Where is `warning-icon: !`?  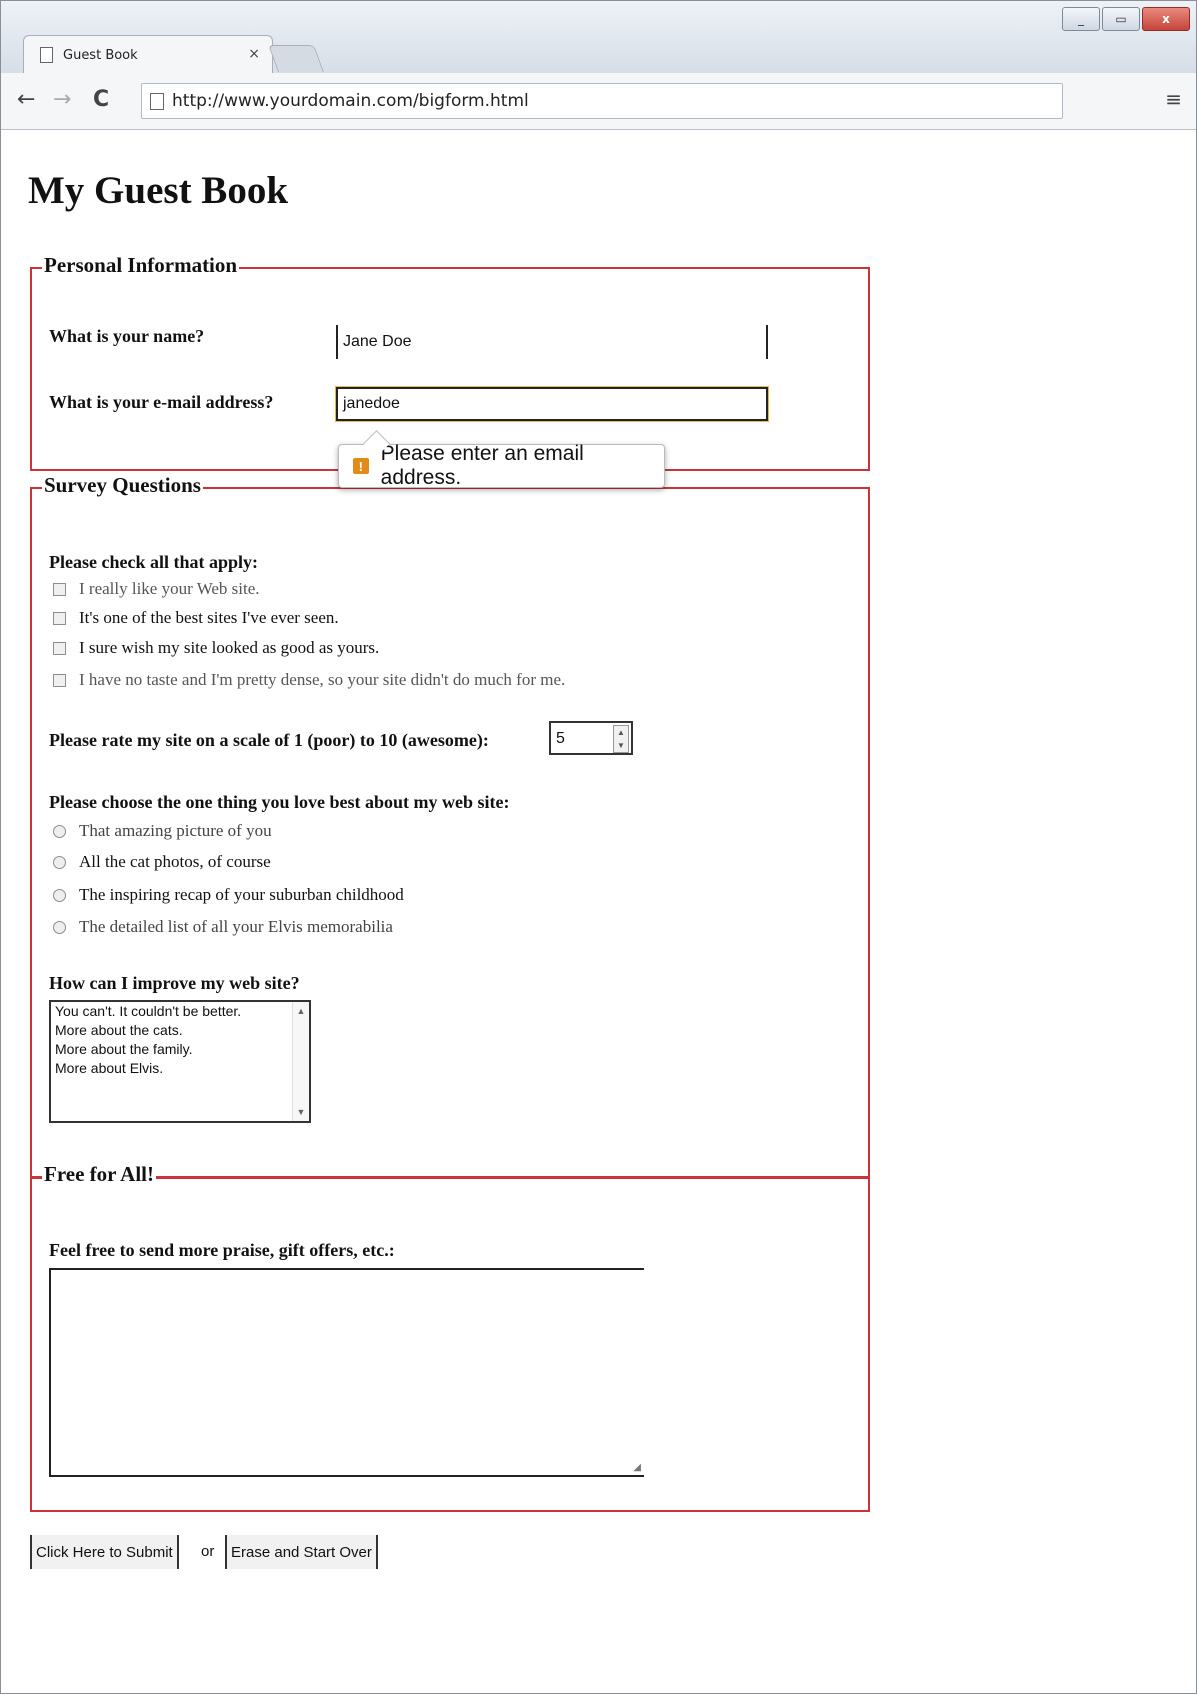
warning-icon: ! is located at coordinates (361, 466).